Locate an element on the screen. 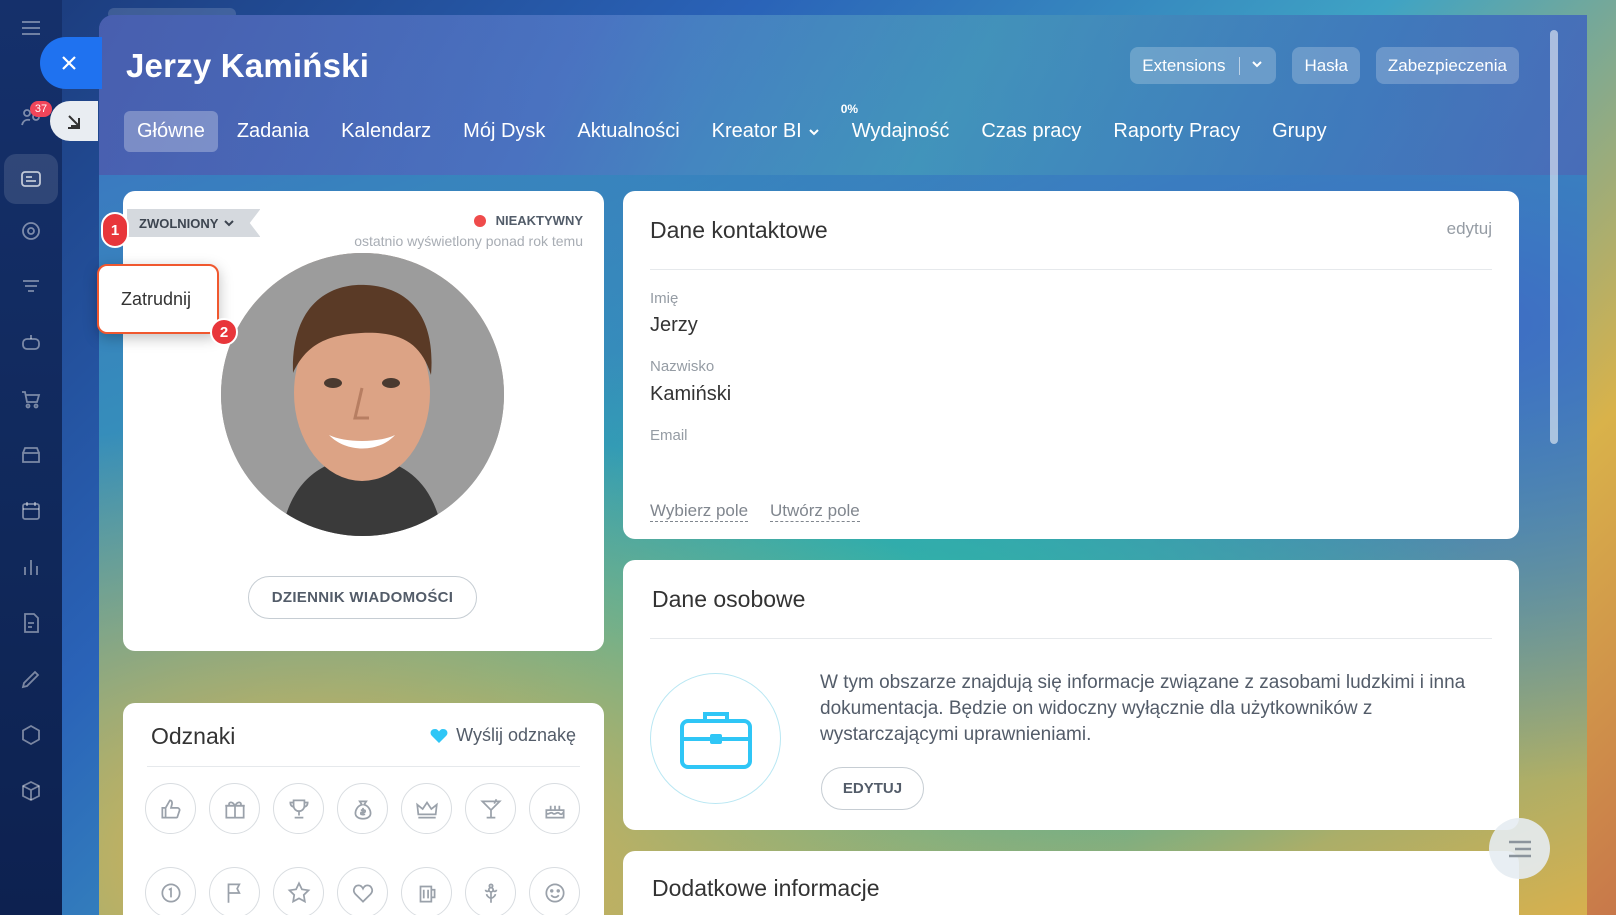 This screenshot has height=915, width=1616. send-badge-link: Wyślij odznakę is located at coordinates (503, 735).